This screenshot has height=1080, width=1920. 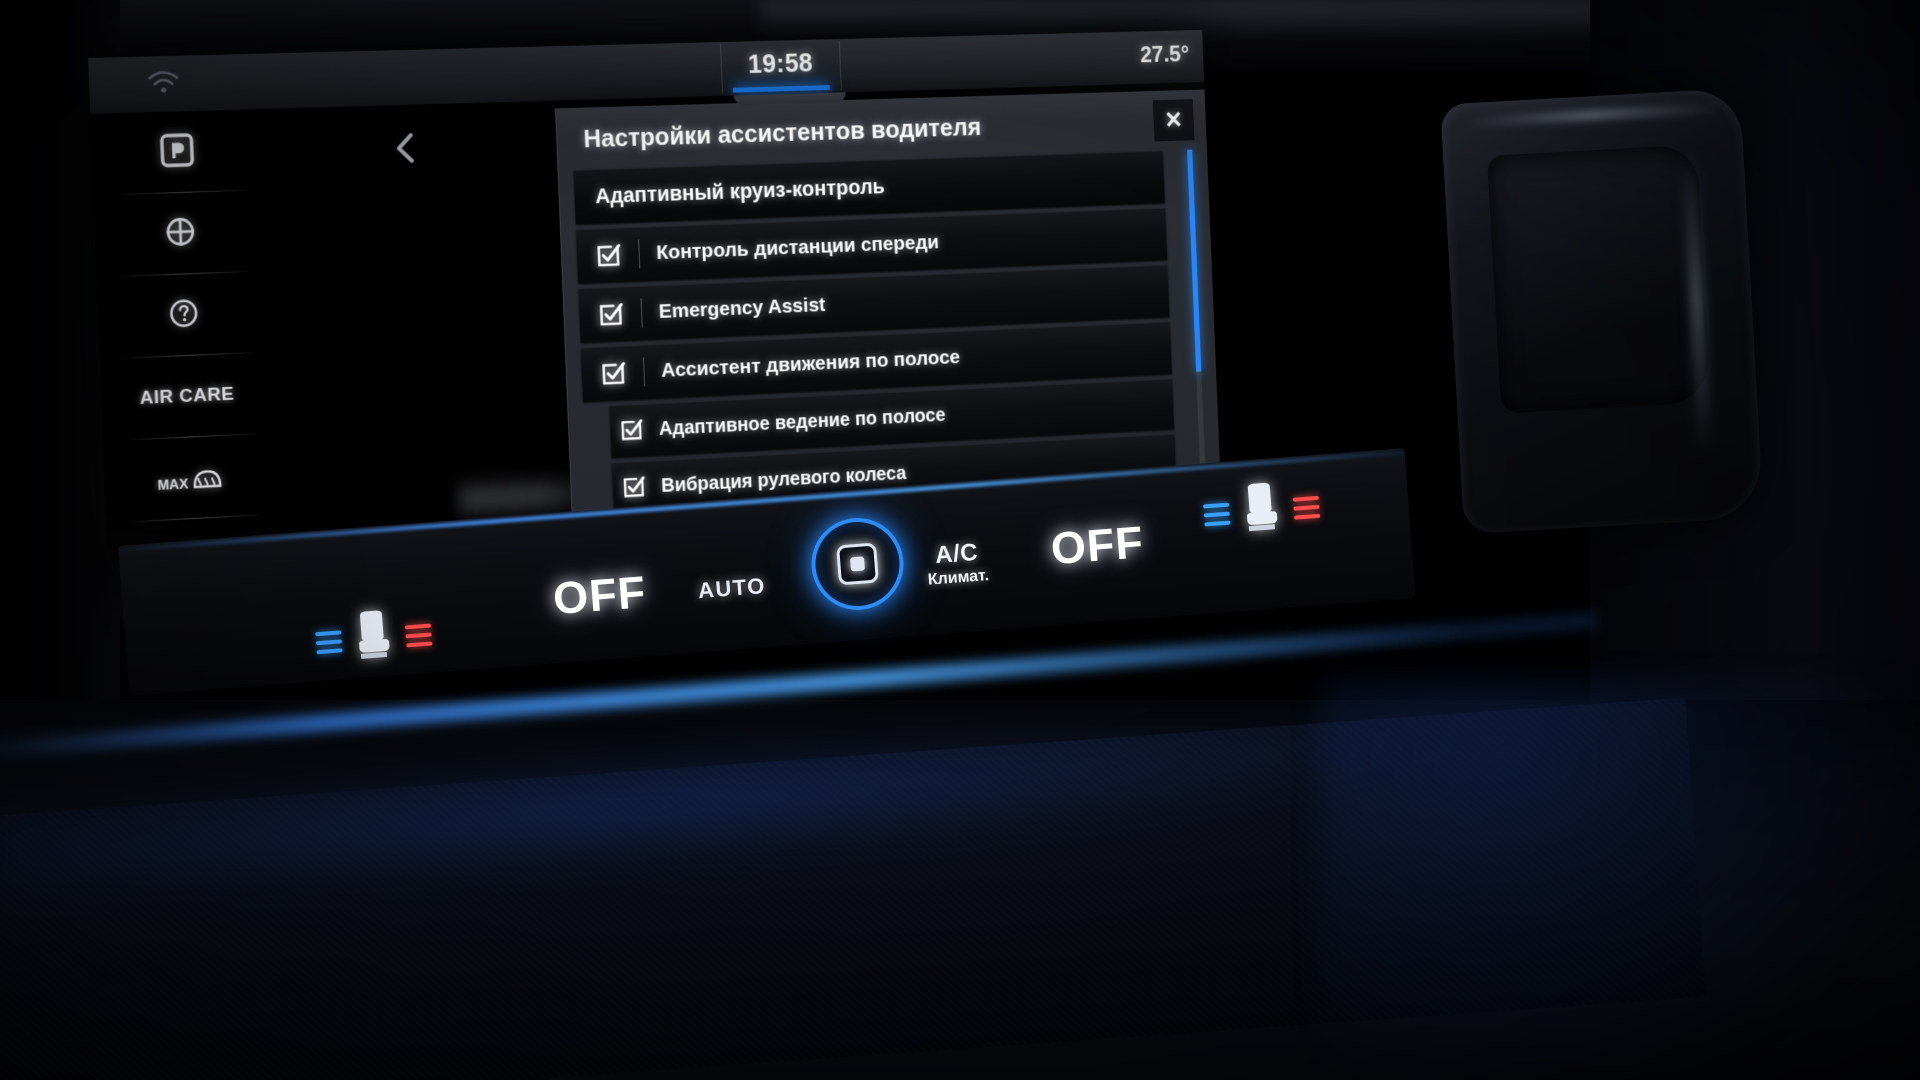 I want to click on chevron-left-icon, so click(x=407, y=148).